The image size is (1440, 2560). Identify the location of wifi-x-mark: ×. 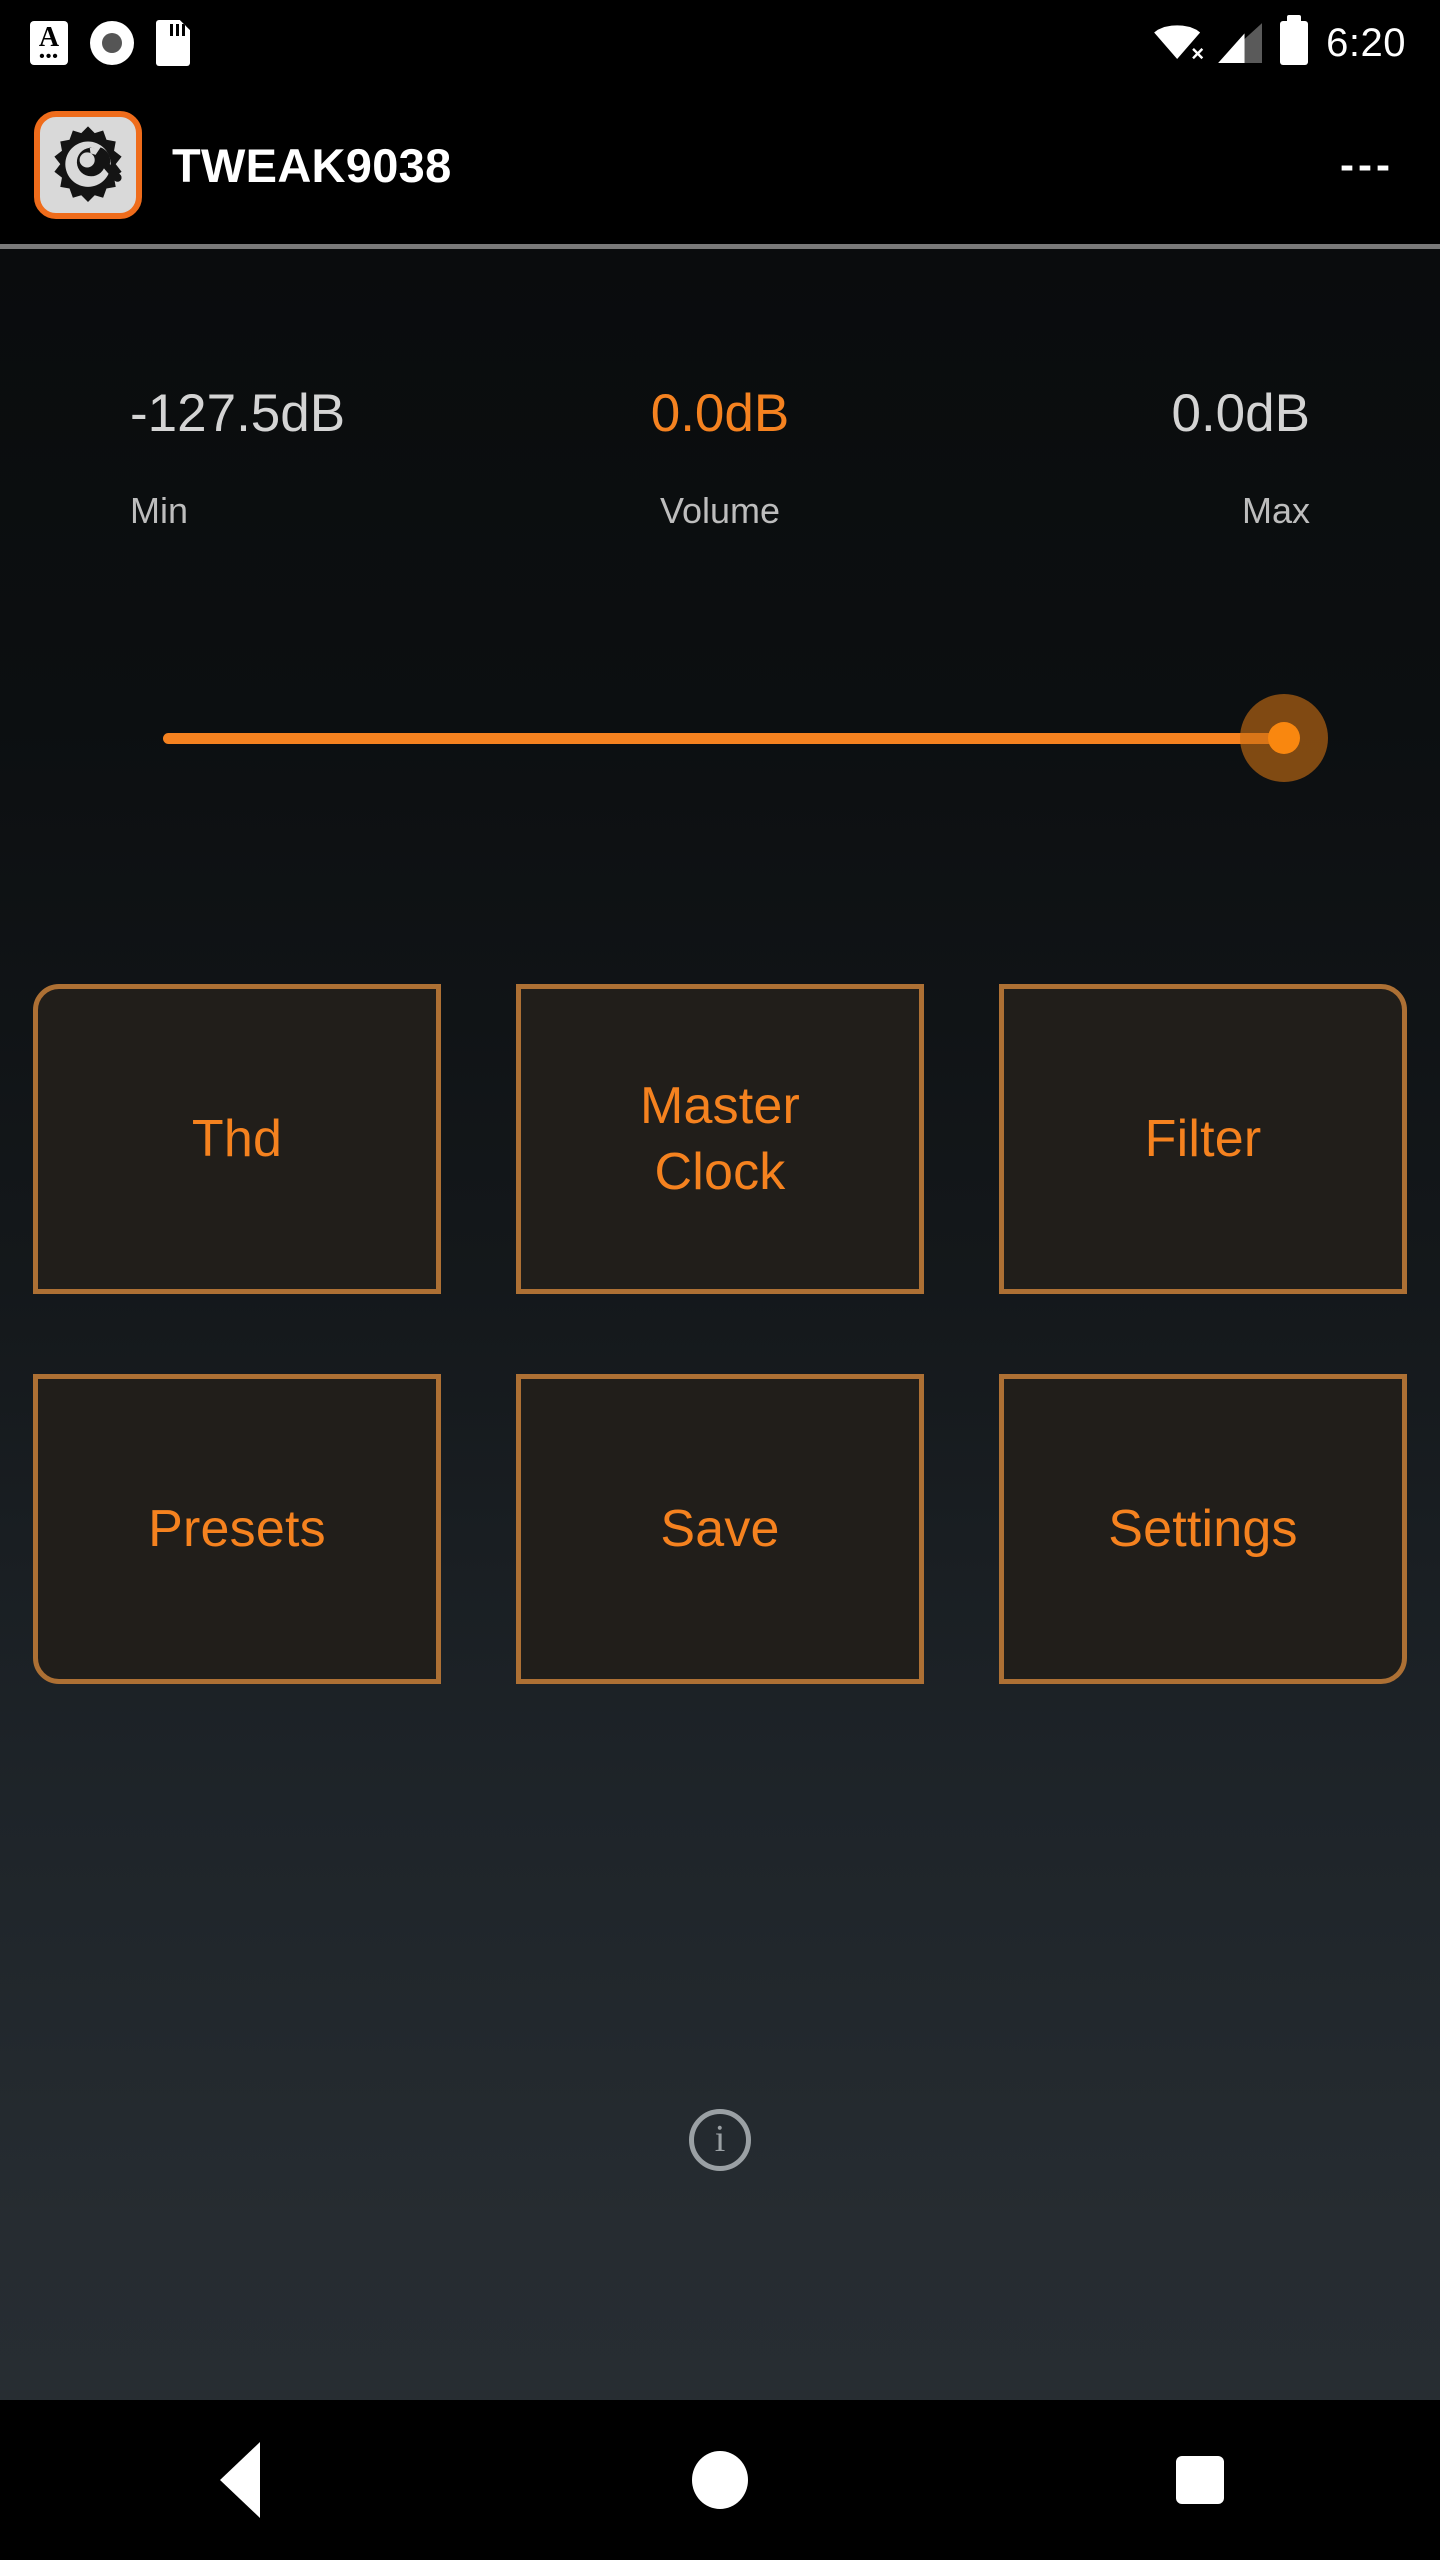
(1198, 53).